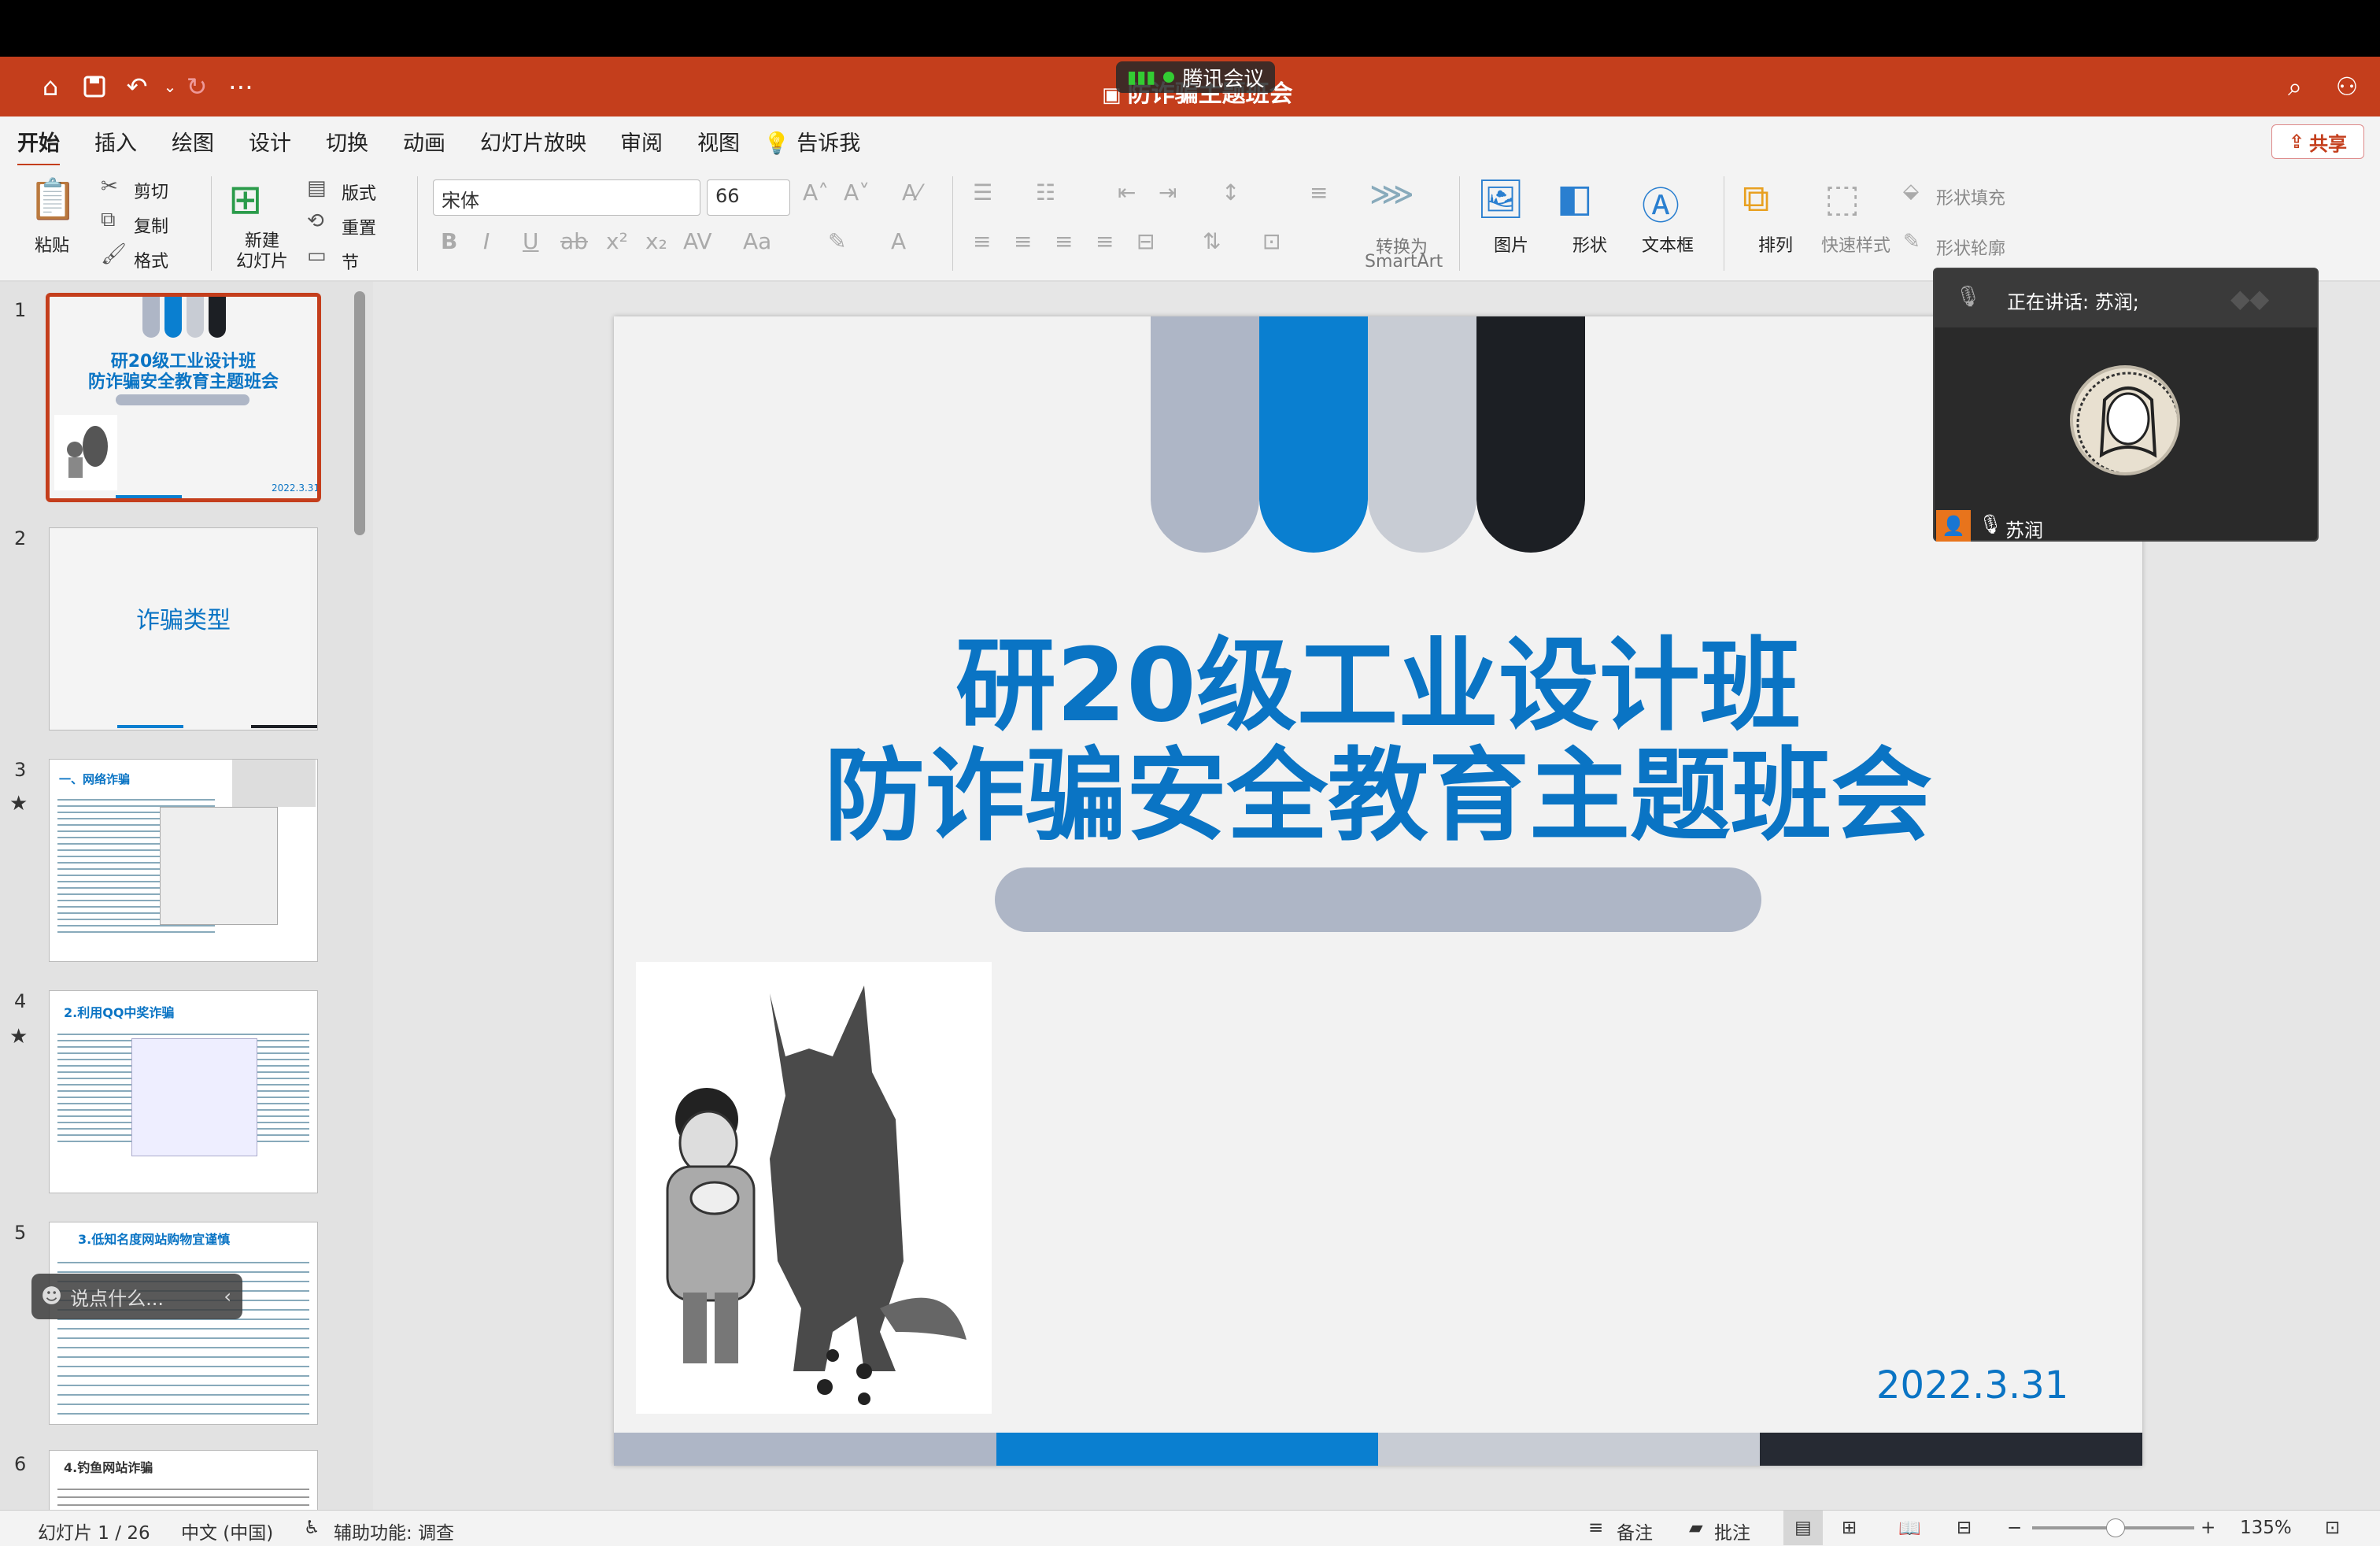 Image resolution: width=2380 pixels, height=1546 pixels. Describe the element at coordinates (241, 86) in the screenshot. I see `more-icon: ⋯` at that location.